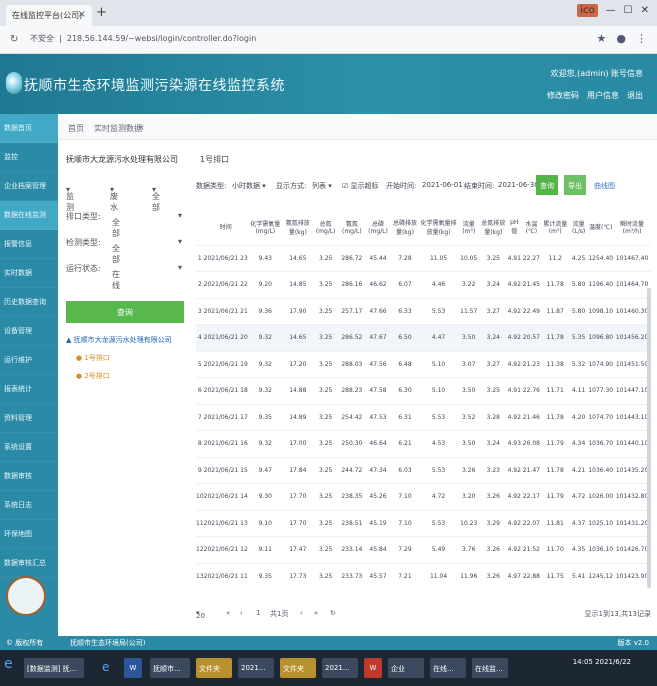  Describe the element at coordinates (360, 186) in the screenshot. I see `exceed-checkbox: ☑ 显示超标` at that location.